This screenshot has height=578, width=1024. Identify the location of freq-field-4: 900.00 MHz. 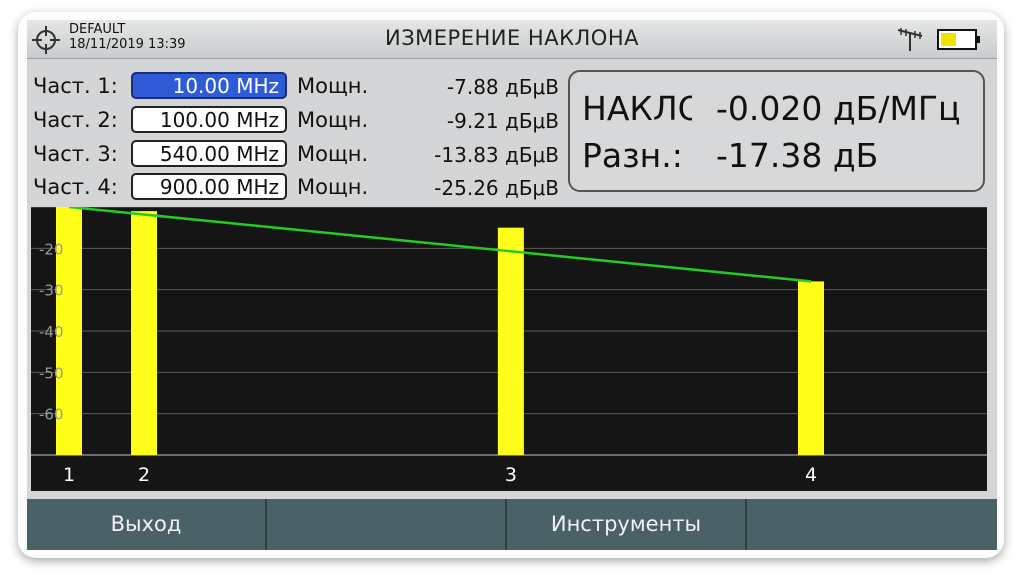
(209, 186).